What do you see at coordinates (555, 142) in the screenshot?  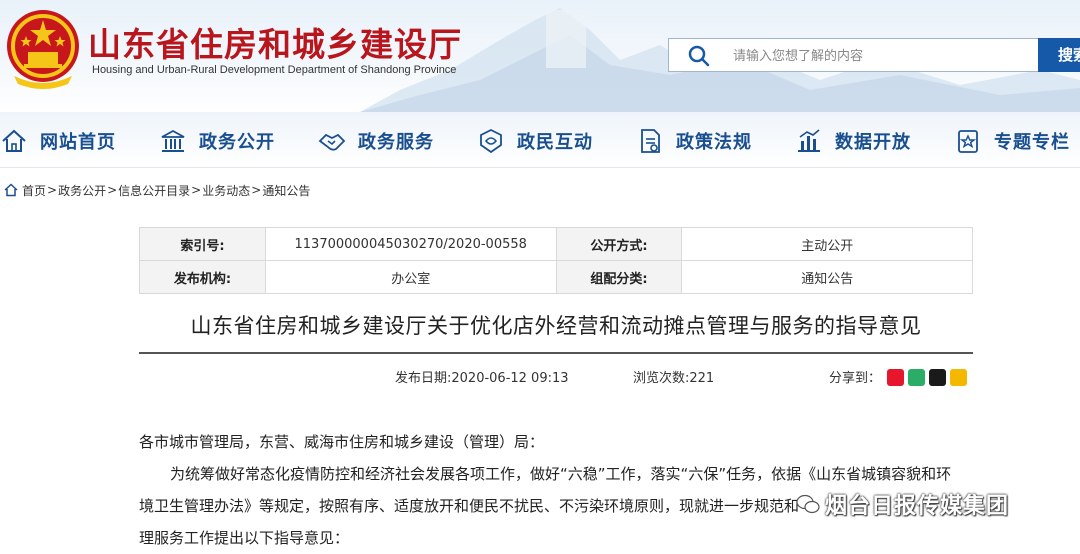 I see `nav-item-label: 政民互动` at bounding box center [555, 142].